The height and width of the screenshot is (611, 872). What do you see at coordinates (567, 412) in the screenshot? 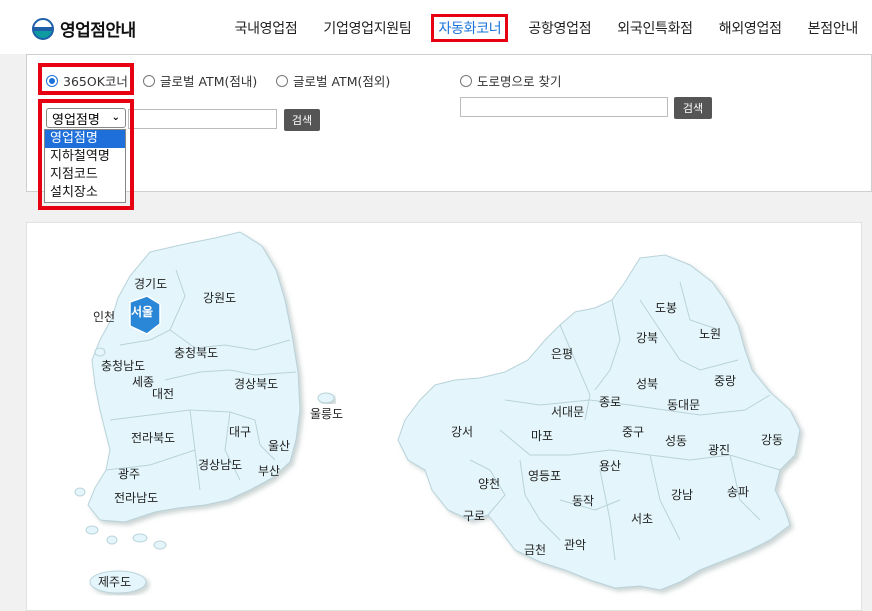
I see `district-label: 서대문` at bounding box center [567, 412].